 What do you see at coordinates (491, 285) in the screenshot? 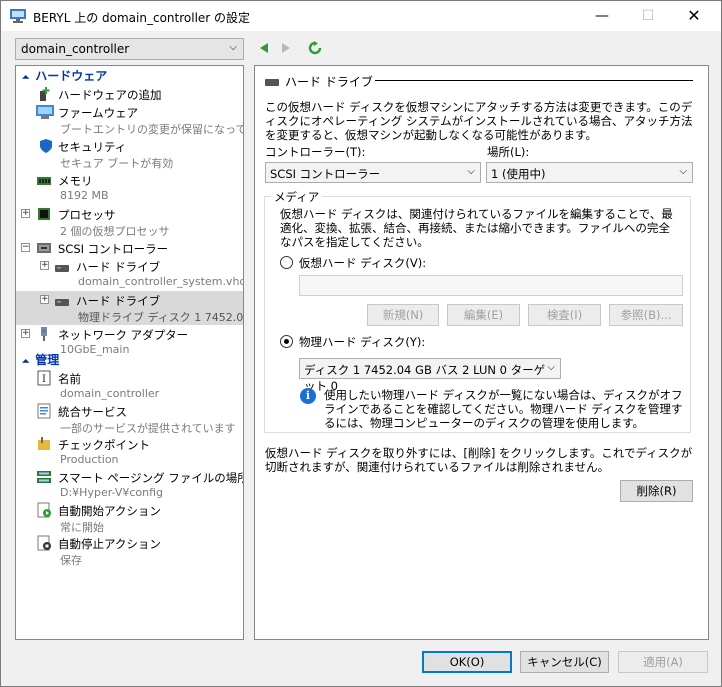
I see `vhd-path-input` at bounding box center [491, 285].